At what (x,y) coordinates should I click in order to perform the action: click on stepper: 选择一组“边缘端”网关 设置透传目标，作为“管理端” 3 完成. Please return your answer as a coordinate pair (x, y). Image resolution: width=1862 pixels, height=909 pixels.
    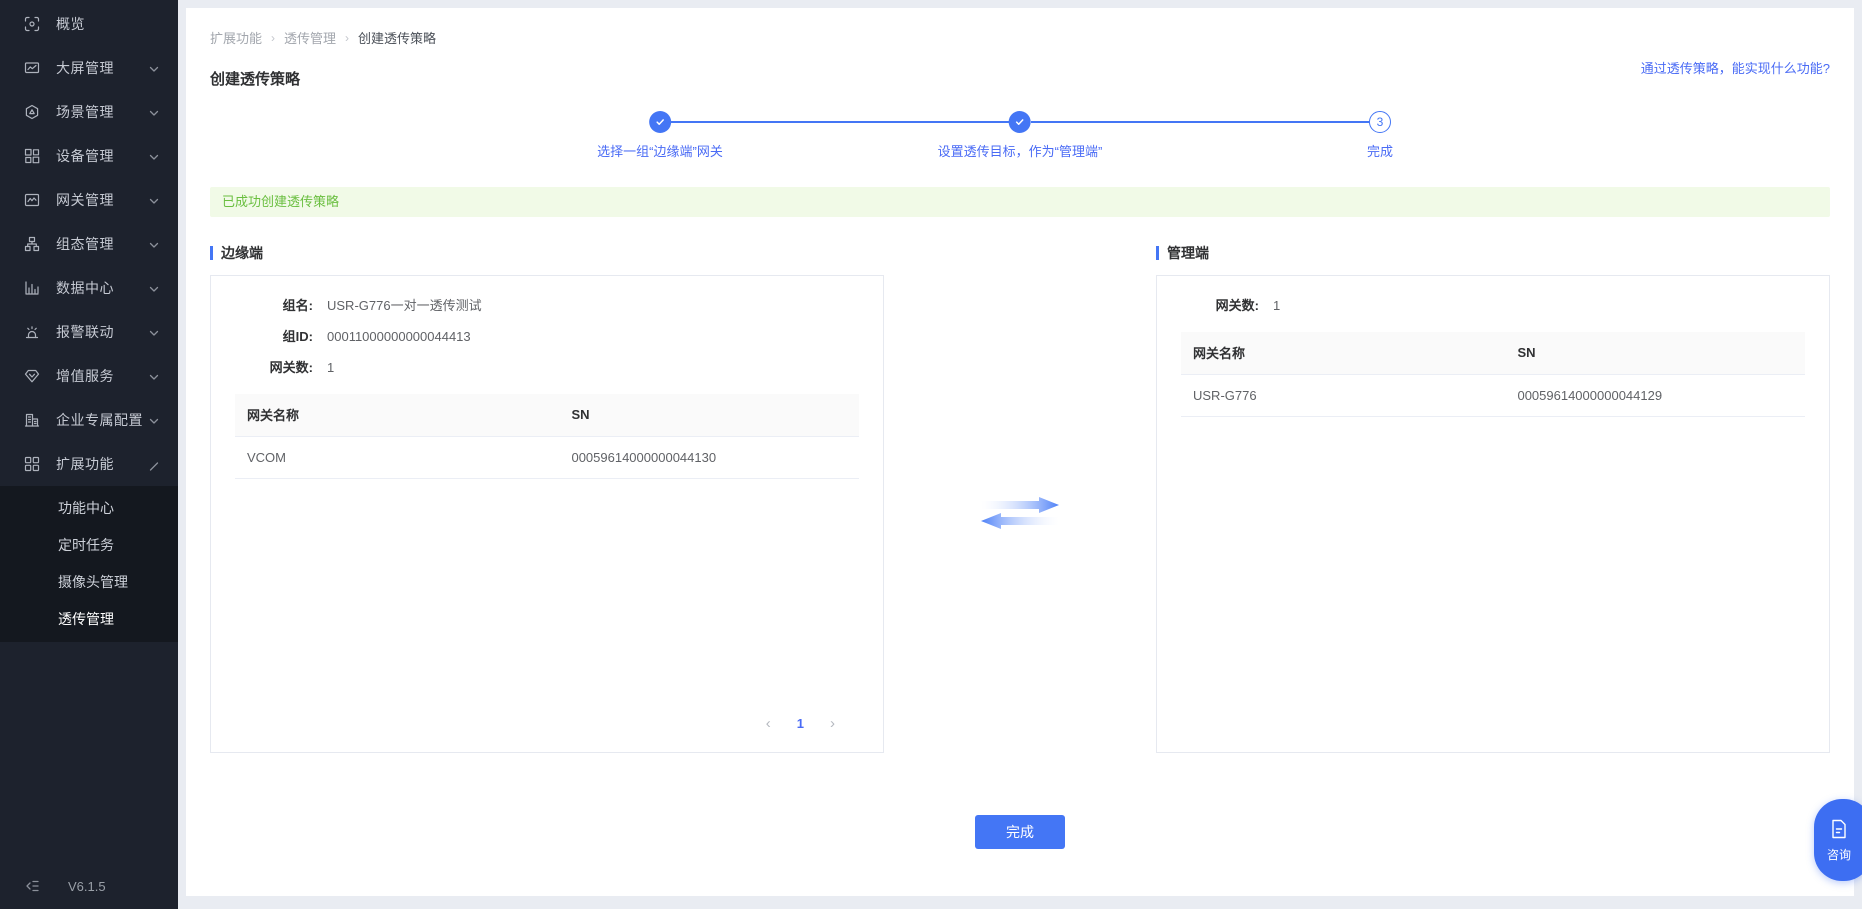
    Looking at the image, I should click on (1020, 134).